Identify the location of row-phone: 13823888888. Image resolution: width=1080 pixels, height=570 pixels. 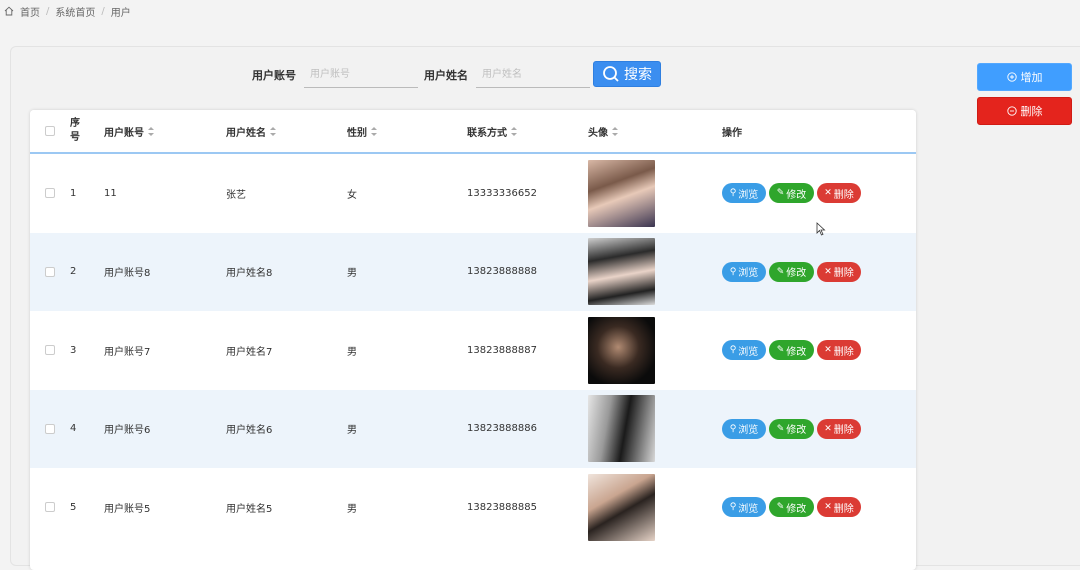
(502, 272).